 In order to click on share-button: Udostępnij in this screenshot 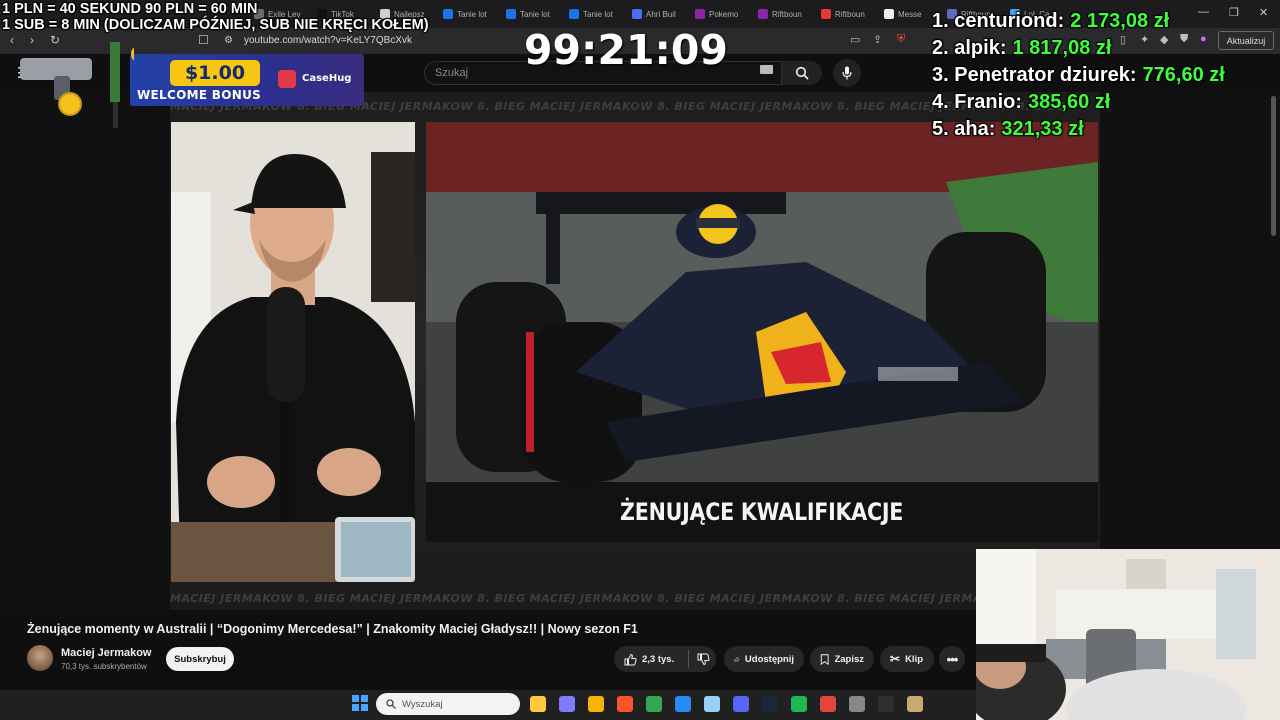, I will do `click(764, 659)`.